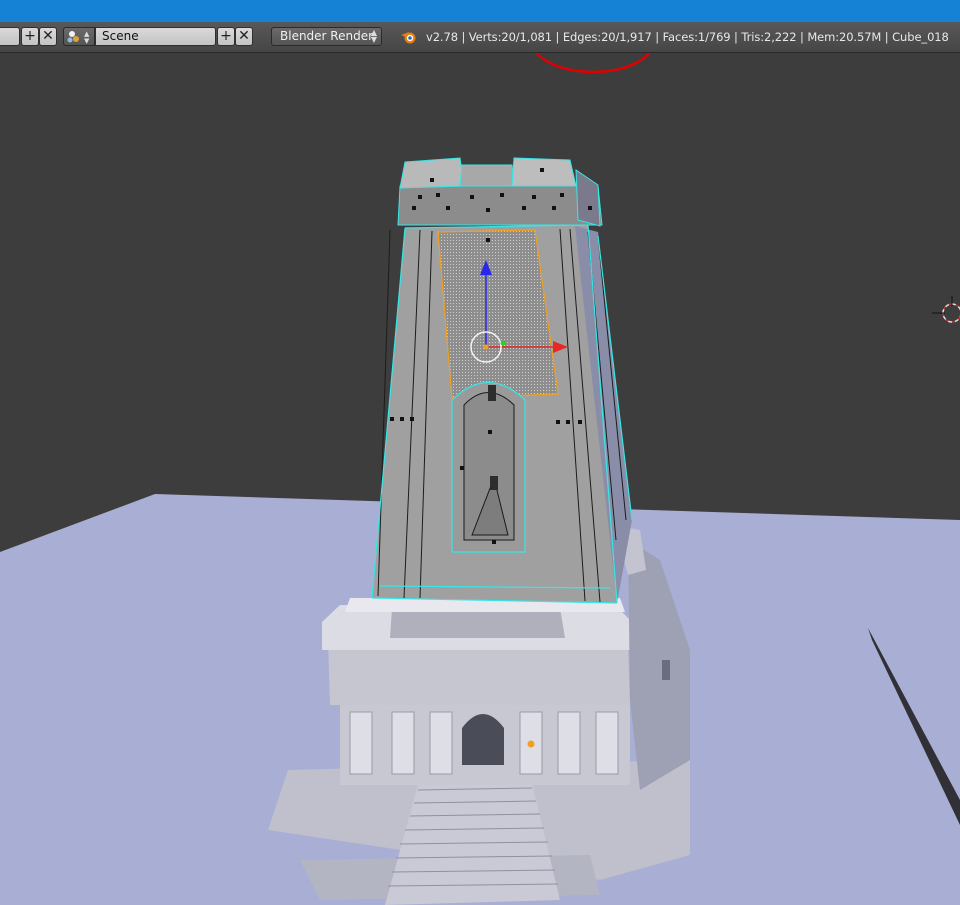 The height and width of the screenshot is (905, 960). Describe the element at coordinates (120, 36) in the screenshot. I see `scene-name-text: Scene` at that location.